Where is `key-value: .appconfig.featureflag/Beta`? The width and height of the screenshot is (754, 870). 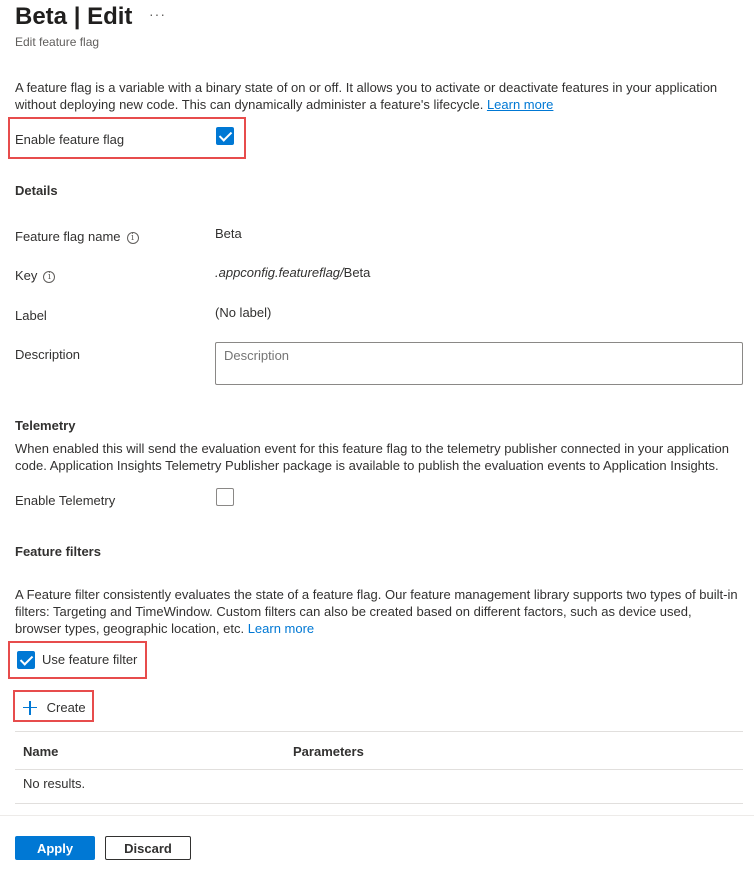 key-value: .appconfig.featureflag/Beta is located at coordinates (292, 272).